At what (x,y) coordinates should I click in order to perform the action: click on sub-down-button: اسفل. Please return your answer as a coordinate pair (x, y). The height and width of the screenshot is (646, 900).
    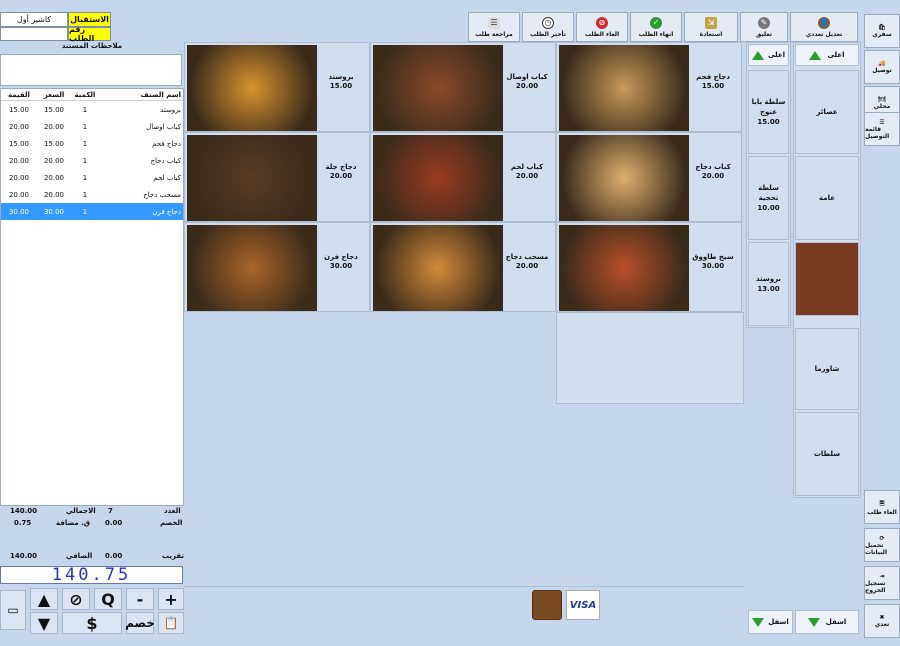
    Looking at the image, I should click on (770, 622).